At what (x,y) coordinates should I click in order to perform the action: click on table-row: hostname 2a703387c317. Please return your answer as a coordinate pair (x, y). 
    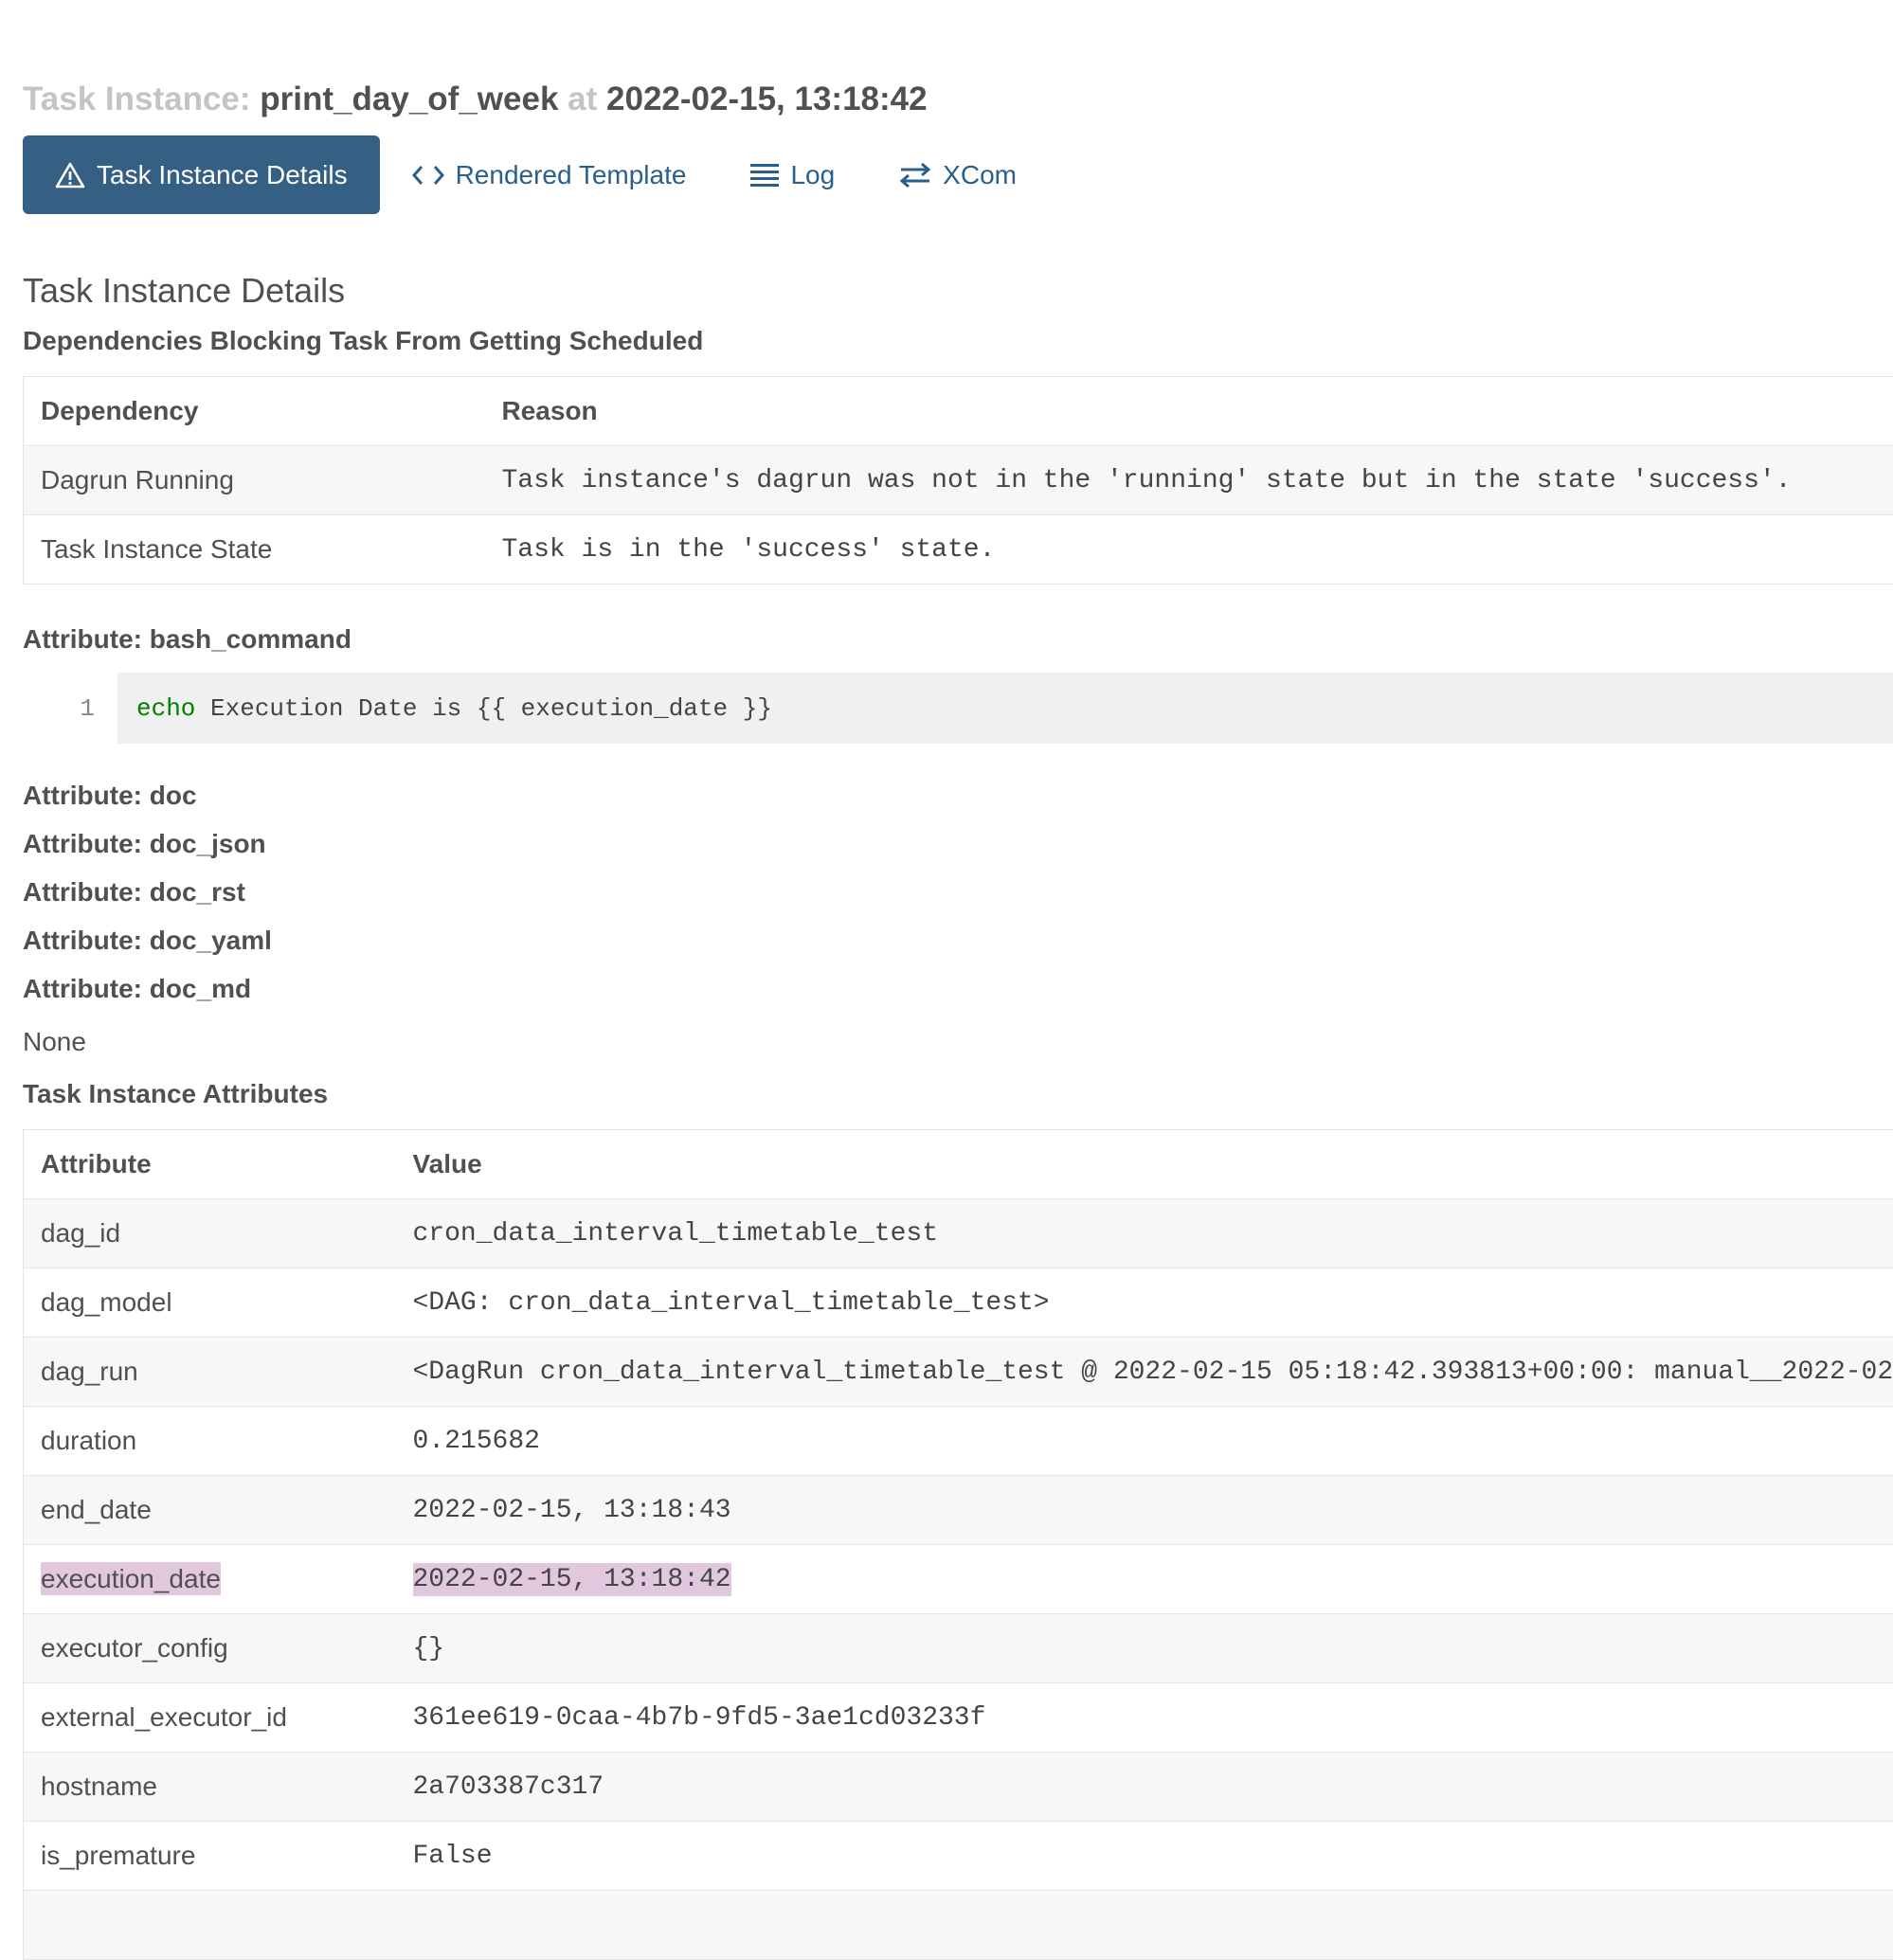
    Looking at the image, I should click on (958, 1788).